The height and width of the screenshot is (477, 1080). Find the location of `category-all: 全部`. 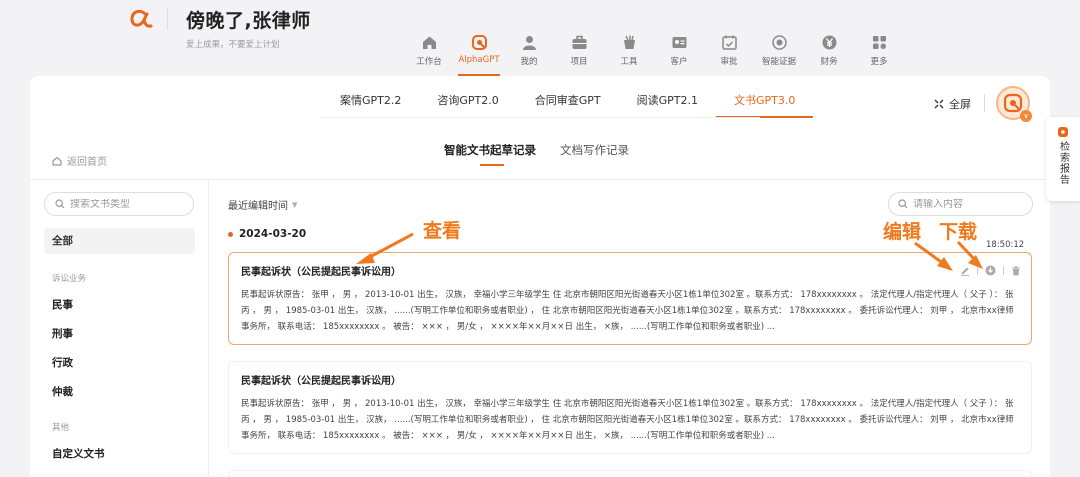

category-all: 全部 is located at coordinates (119, 241).